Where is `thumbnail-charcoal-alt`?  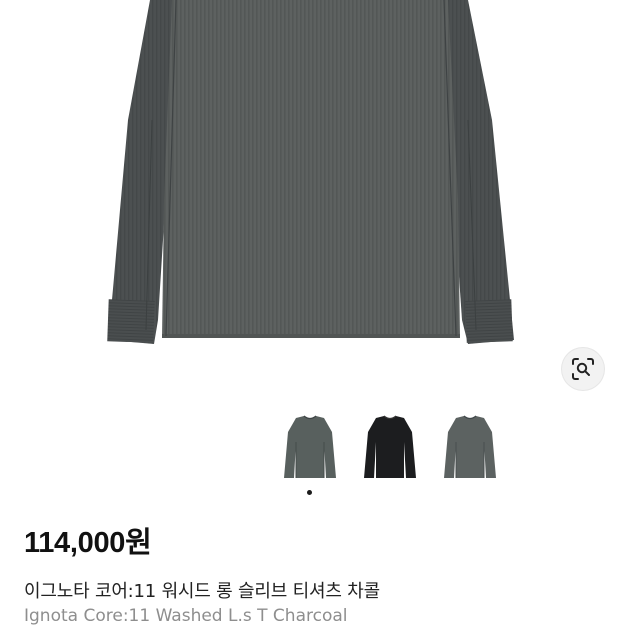
thumbnail-charcoal-alt is located at coordinates (470, 447).